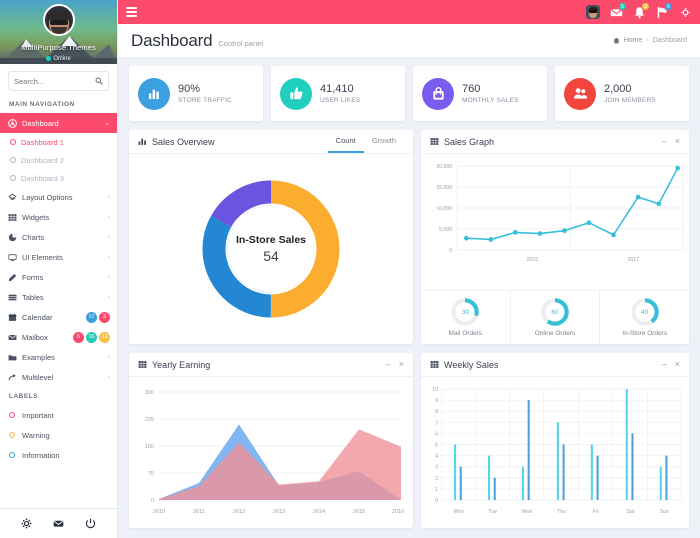  I want to click on sidebar-item-label: Important, so click(38, 415).